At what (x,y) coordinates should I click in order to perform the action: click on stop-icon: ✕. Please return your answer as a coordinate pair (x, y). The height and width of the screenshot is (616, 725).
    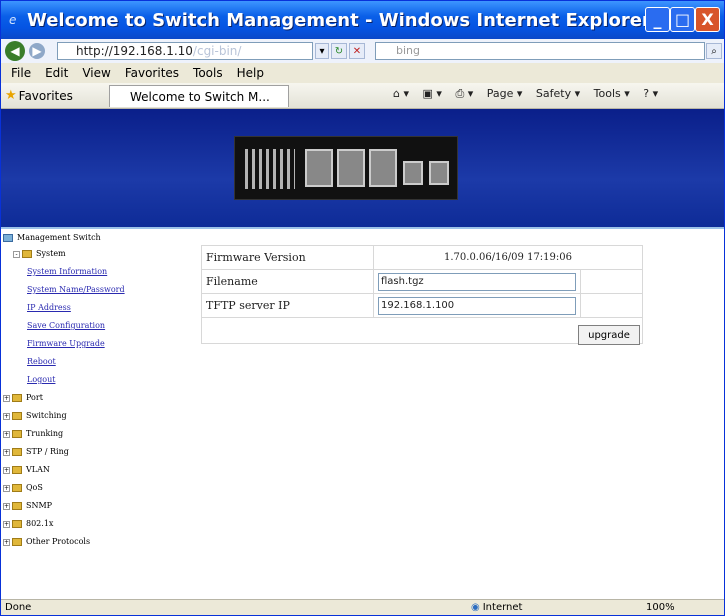
    Looking at the image, I should click on (357, 51).